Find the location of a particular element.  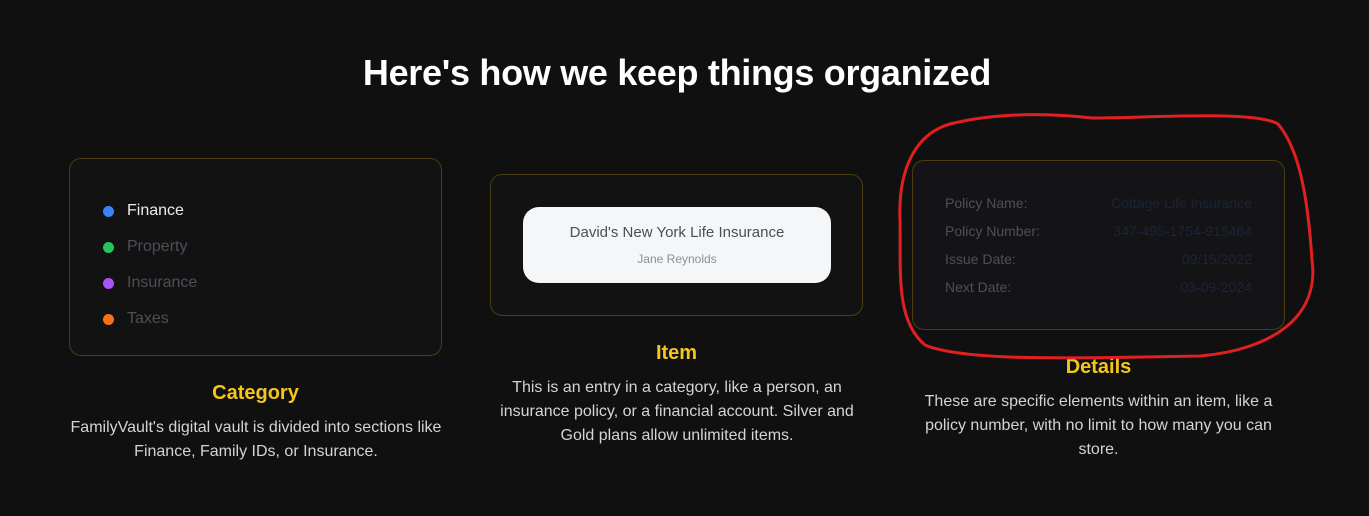

category-item-property: Property is located at coordinates (150, 247).